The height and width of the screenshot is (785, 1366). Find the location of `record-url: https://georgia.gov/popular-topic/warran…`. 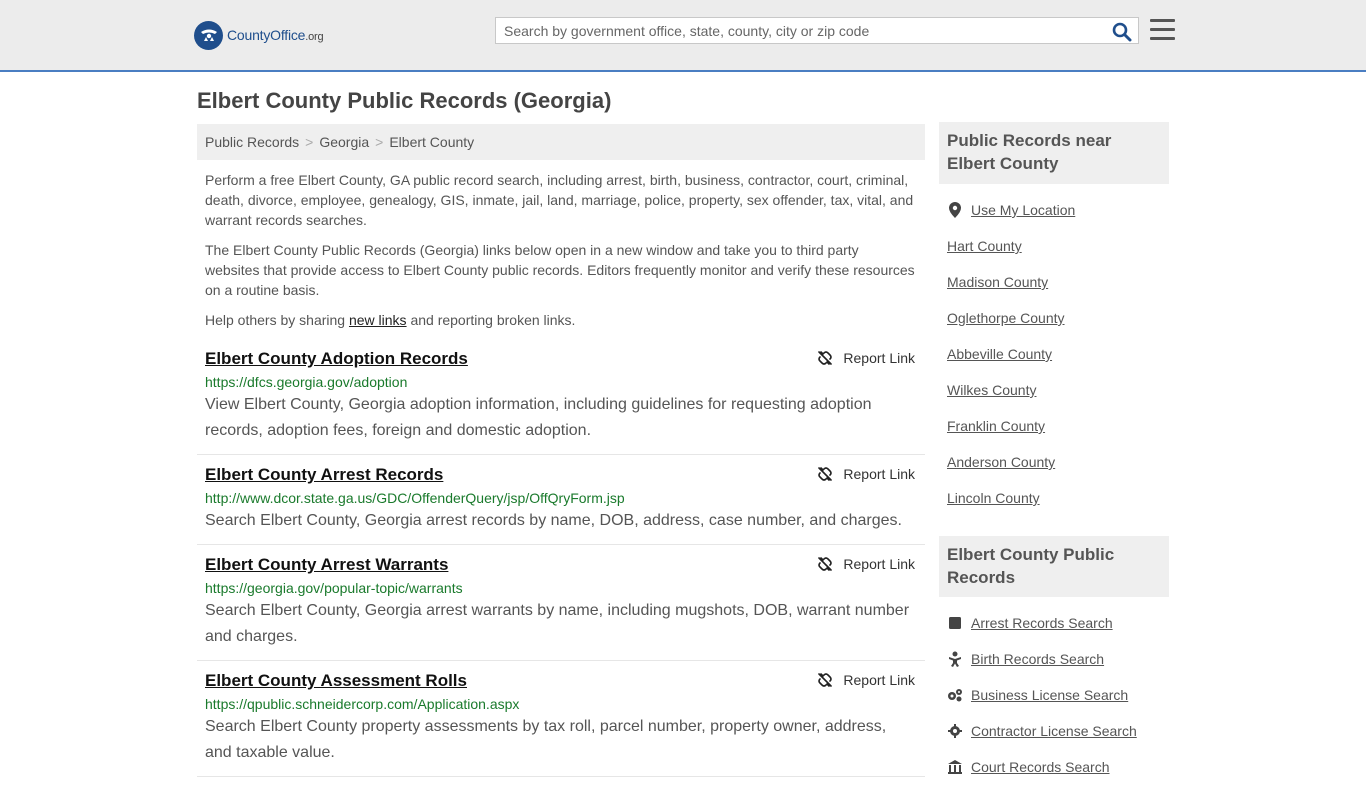

record-url: https://georgia.gov/popular-topic/warran… is located at coordinates (334, 588).